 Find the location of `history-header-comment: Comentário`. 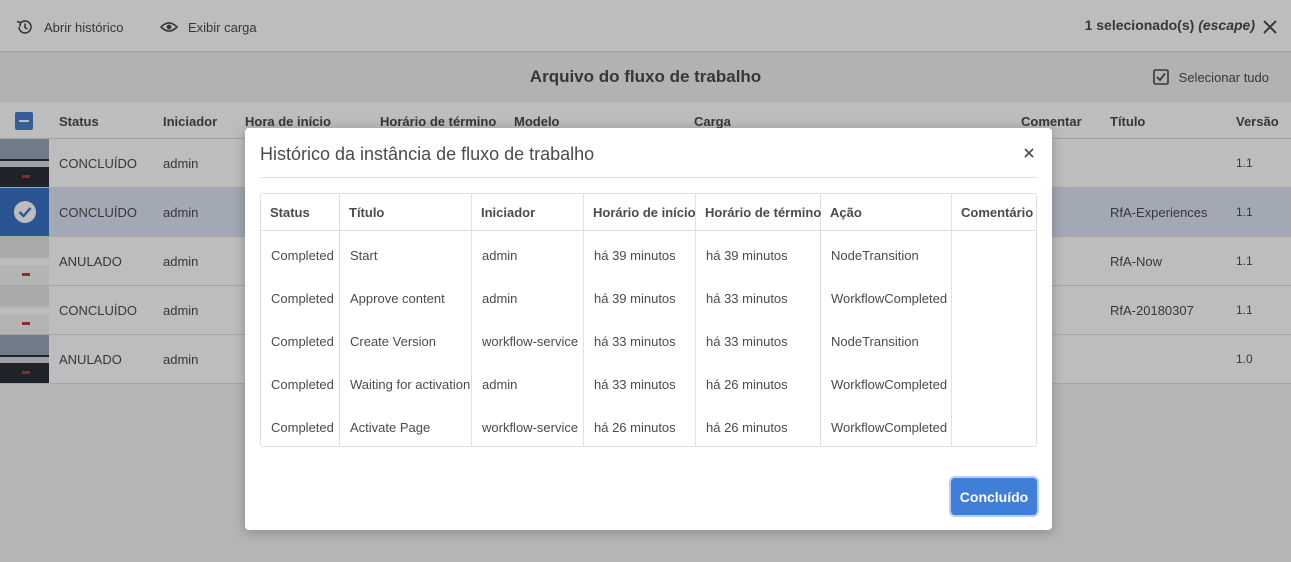

history-header-comment: Comentário is located at coordinates (997, 212).